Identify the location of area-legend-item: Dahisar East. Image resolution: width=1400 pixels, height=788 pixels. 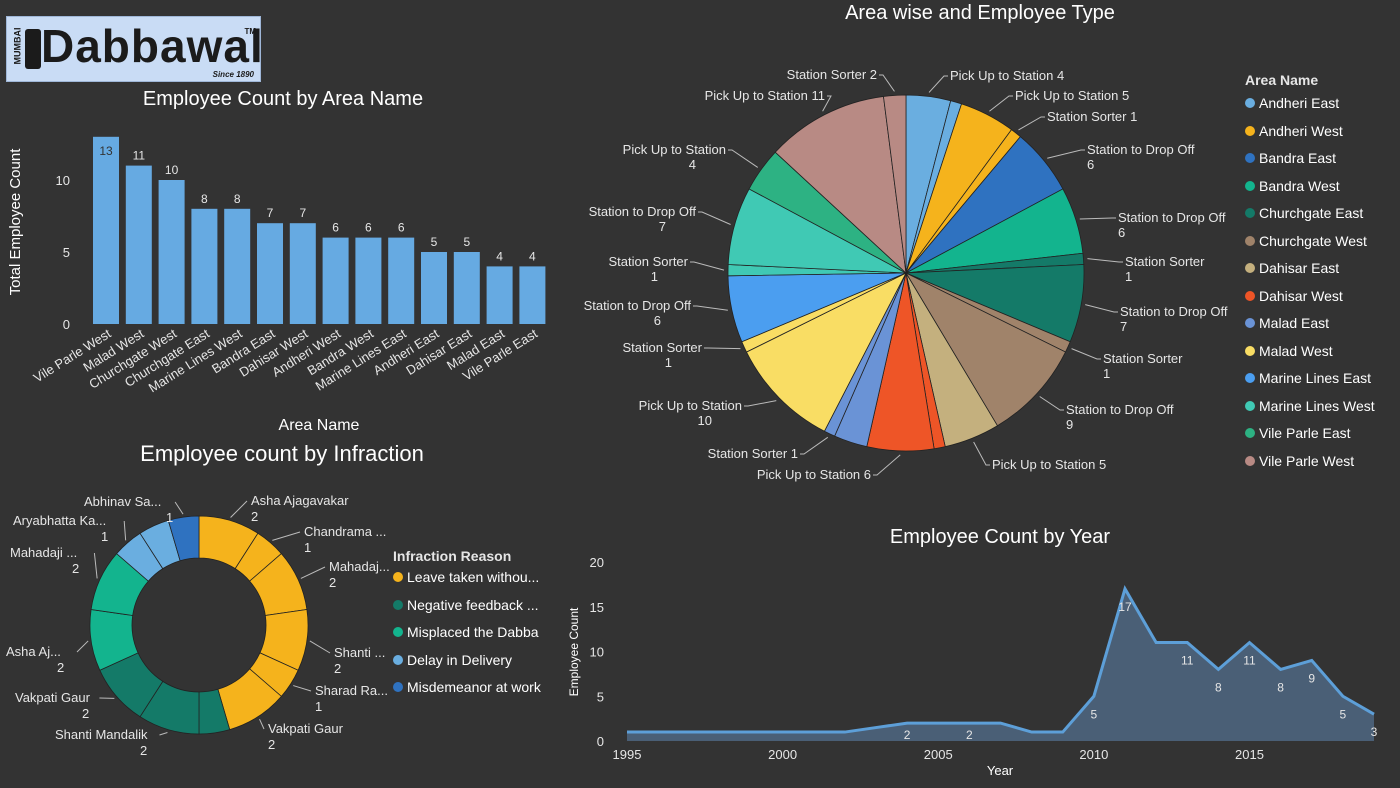
(1292, 268).